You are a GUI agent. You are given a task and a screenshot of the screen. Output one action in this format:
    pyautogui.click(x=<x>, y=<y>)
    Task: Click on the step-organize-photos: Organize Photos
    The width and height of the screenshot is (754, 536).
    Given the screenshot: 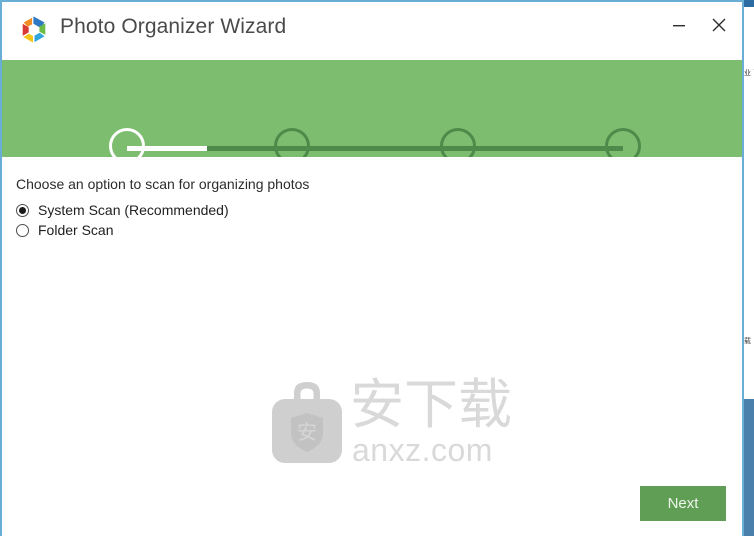 What is the action you would take?
    pyautogui.click(x=623, y=142)
    